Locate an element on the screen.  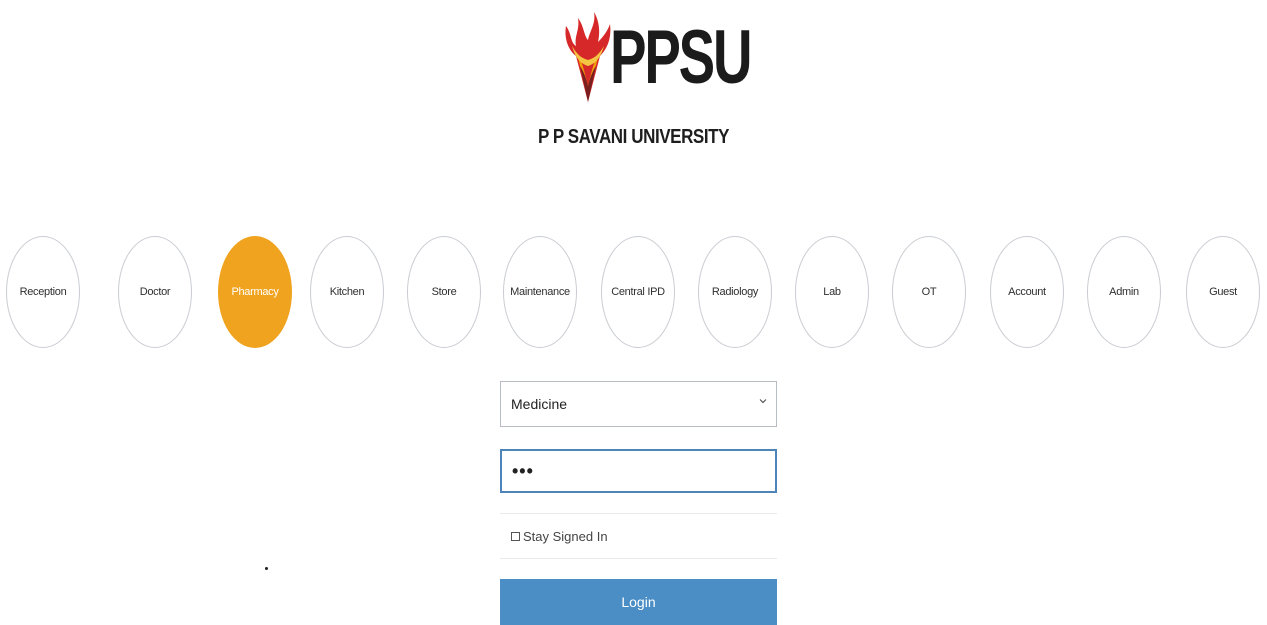
role-lab: Lab is located at coordinates (832, 292).